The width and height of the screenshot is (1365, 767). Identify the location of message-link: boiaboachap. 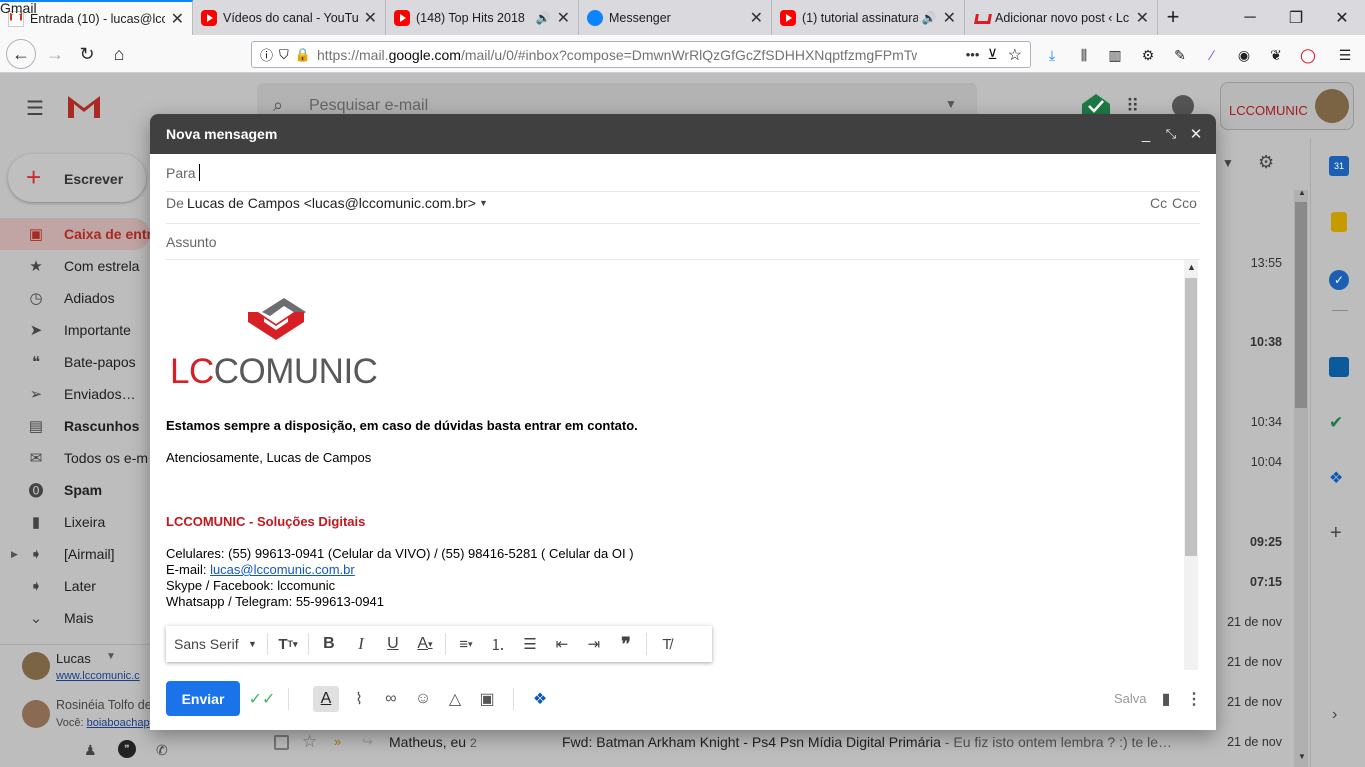
(118, 723).